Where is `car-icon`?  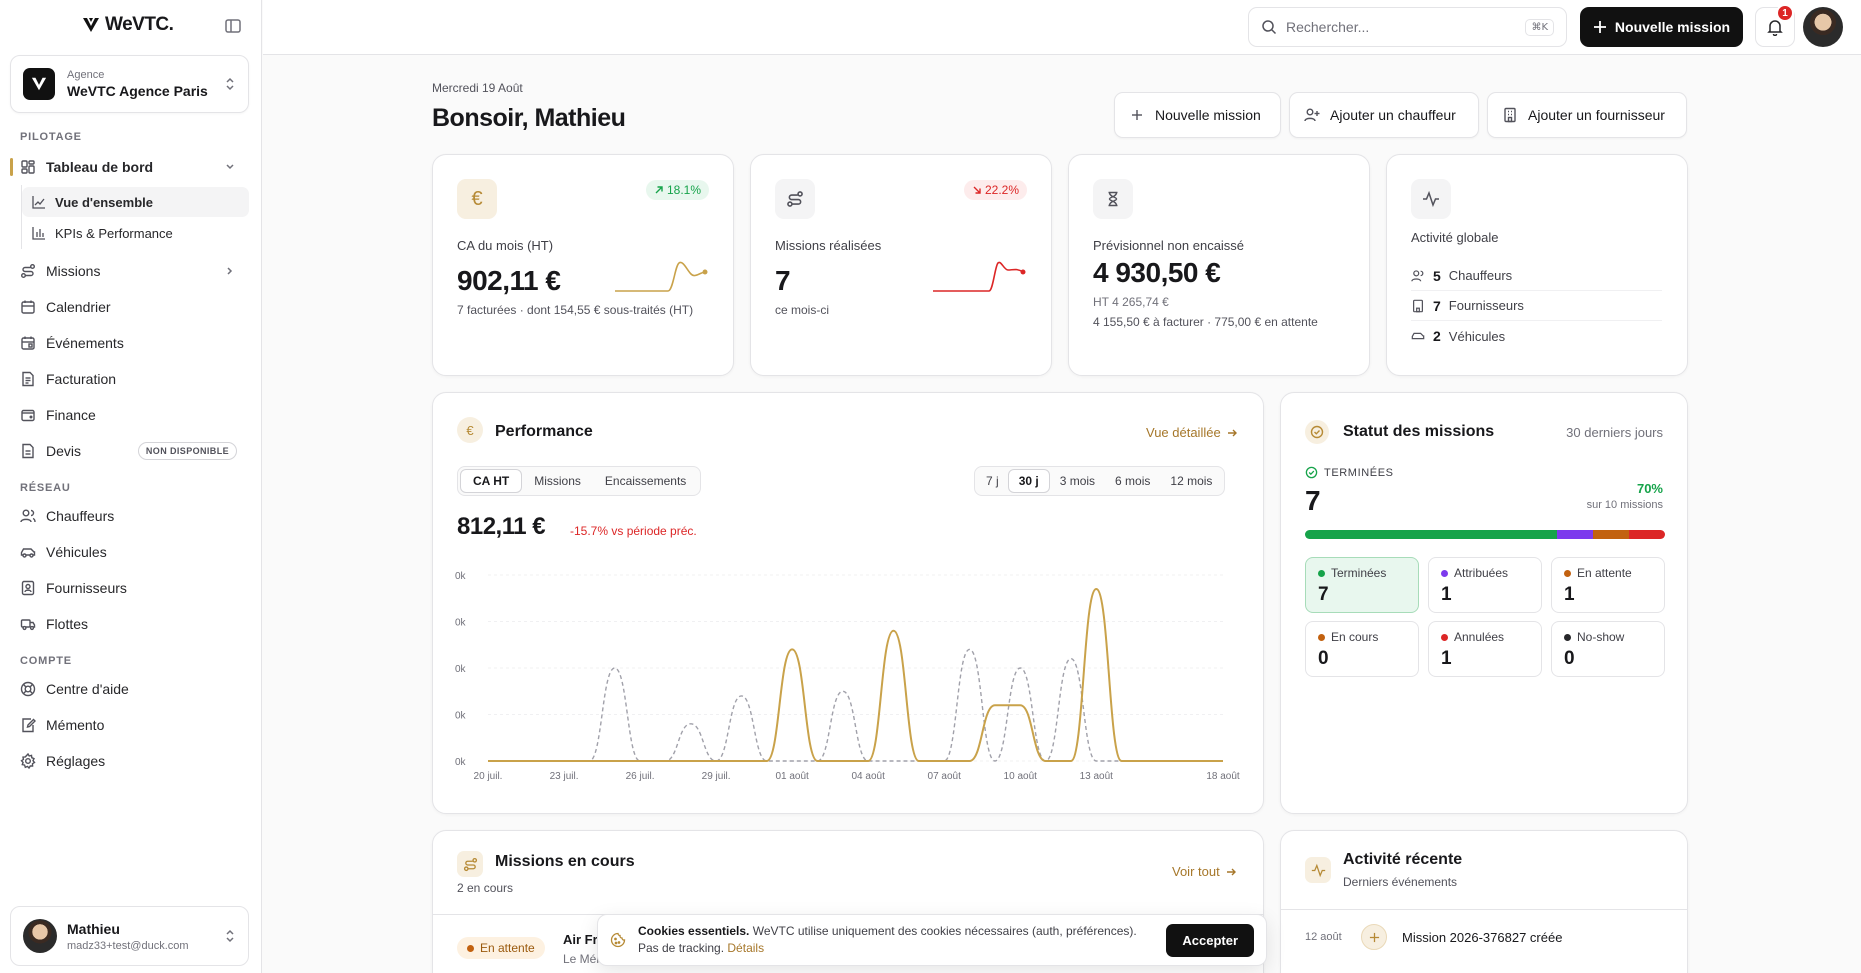
car-icon is located at coordinates (1418, 336).